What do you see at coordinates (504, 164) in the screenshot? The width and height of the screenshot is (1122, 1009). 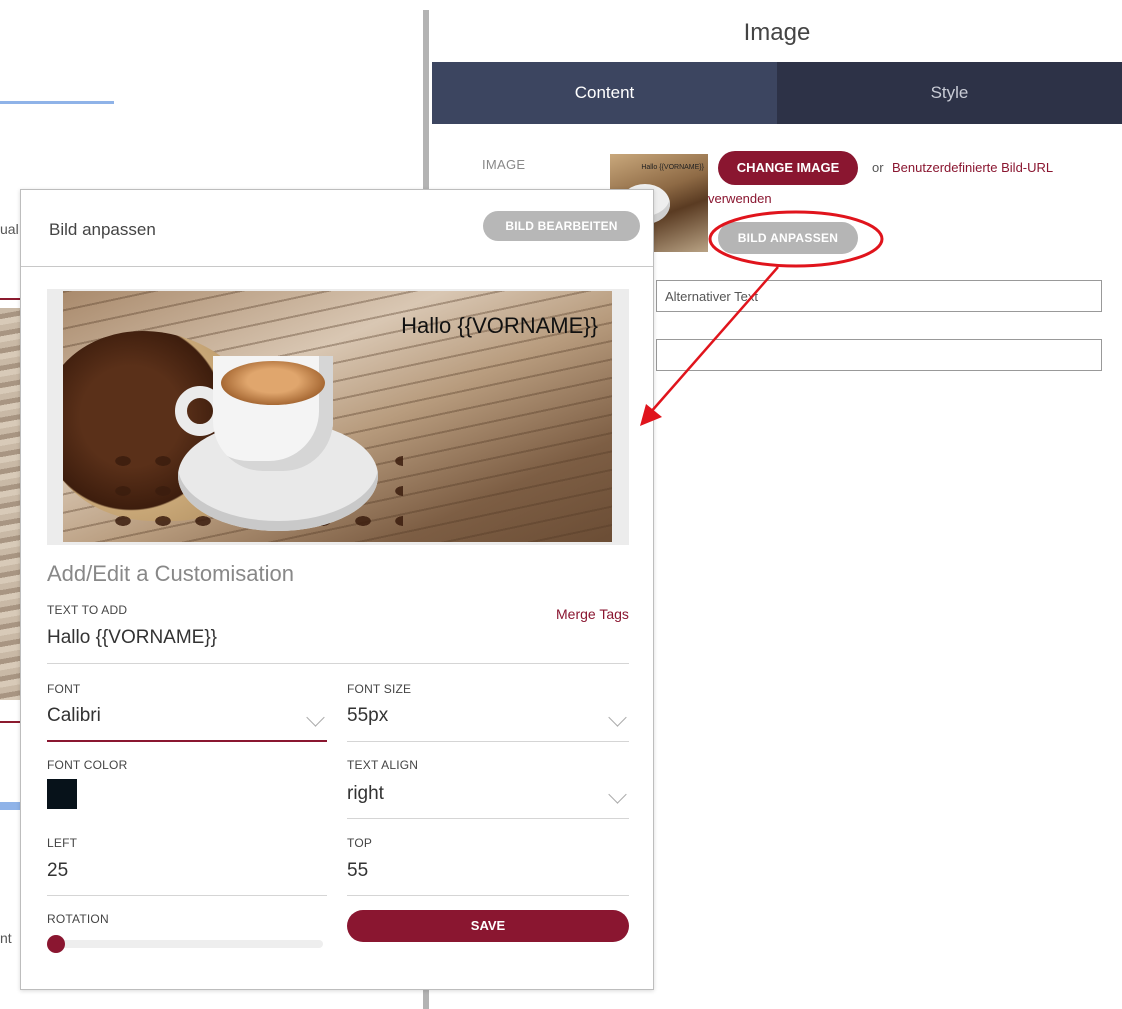 I see `image-label: IMAGE` at bounding box center [504, 164].